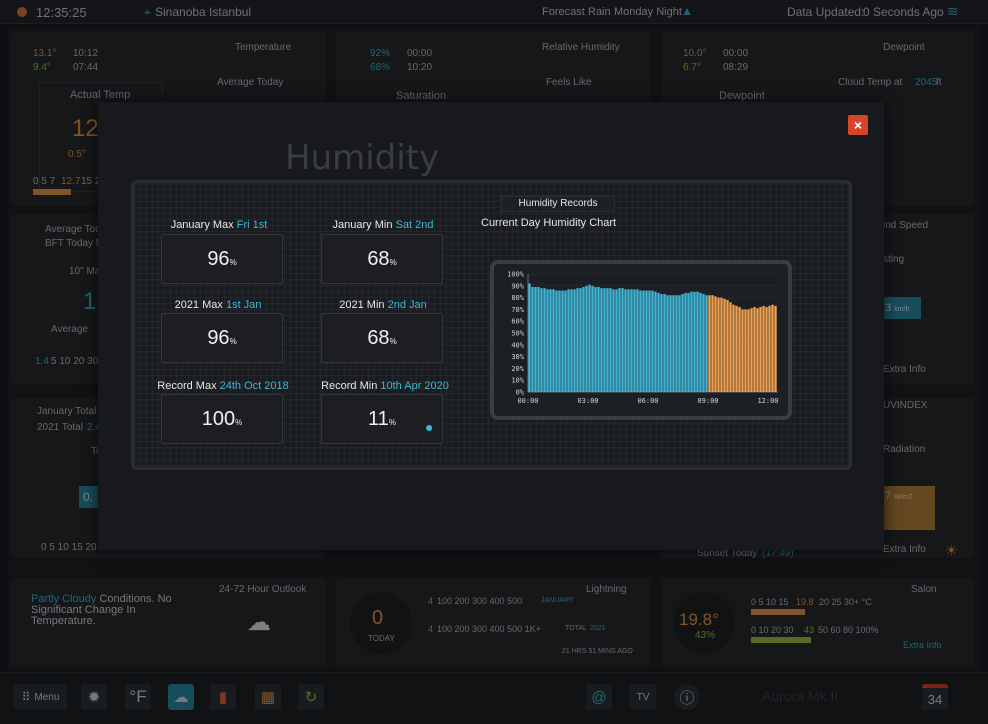 The width and height of the screenshot is (988, 724). Describe the element at coordinates (222, 338) in the screenshot. I see `record-value-year-max: 96%` at that location.